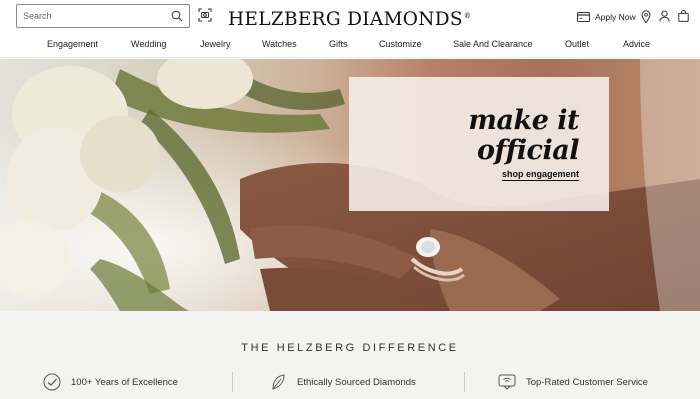  I want to click on brand-mark: ®, so click(467, 16).